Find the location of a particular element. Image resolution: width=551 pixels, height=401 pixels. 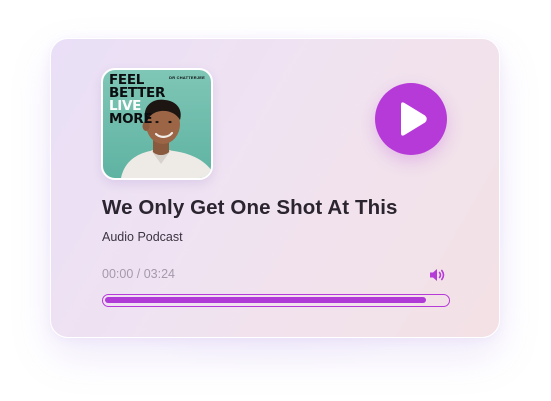

volume-icon is located at coordinates (437, 275).